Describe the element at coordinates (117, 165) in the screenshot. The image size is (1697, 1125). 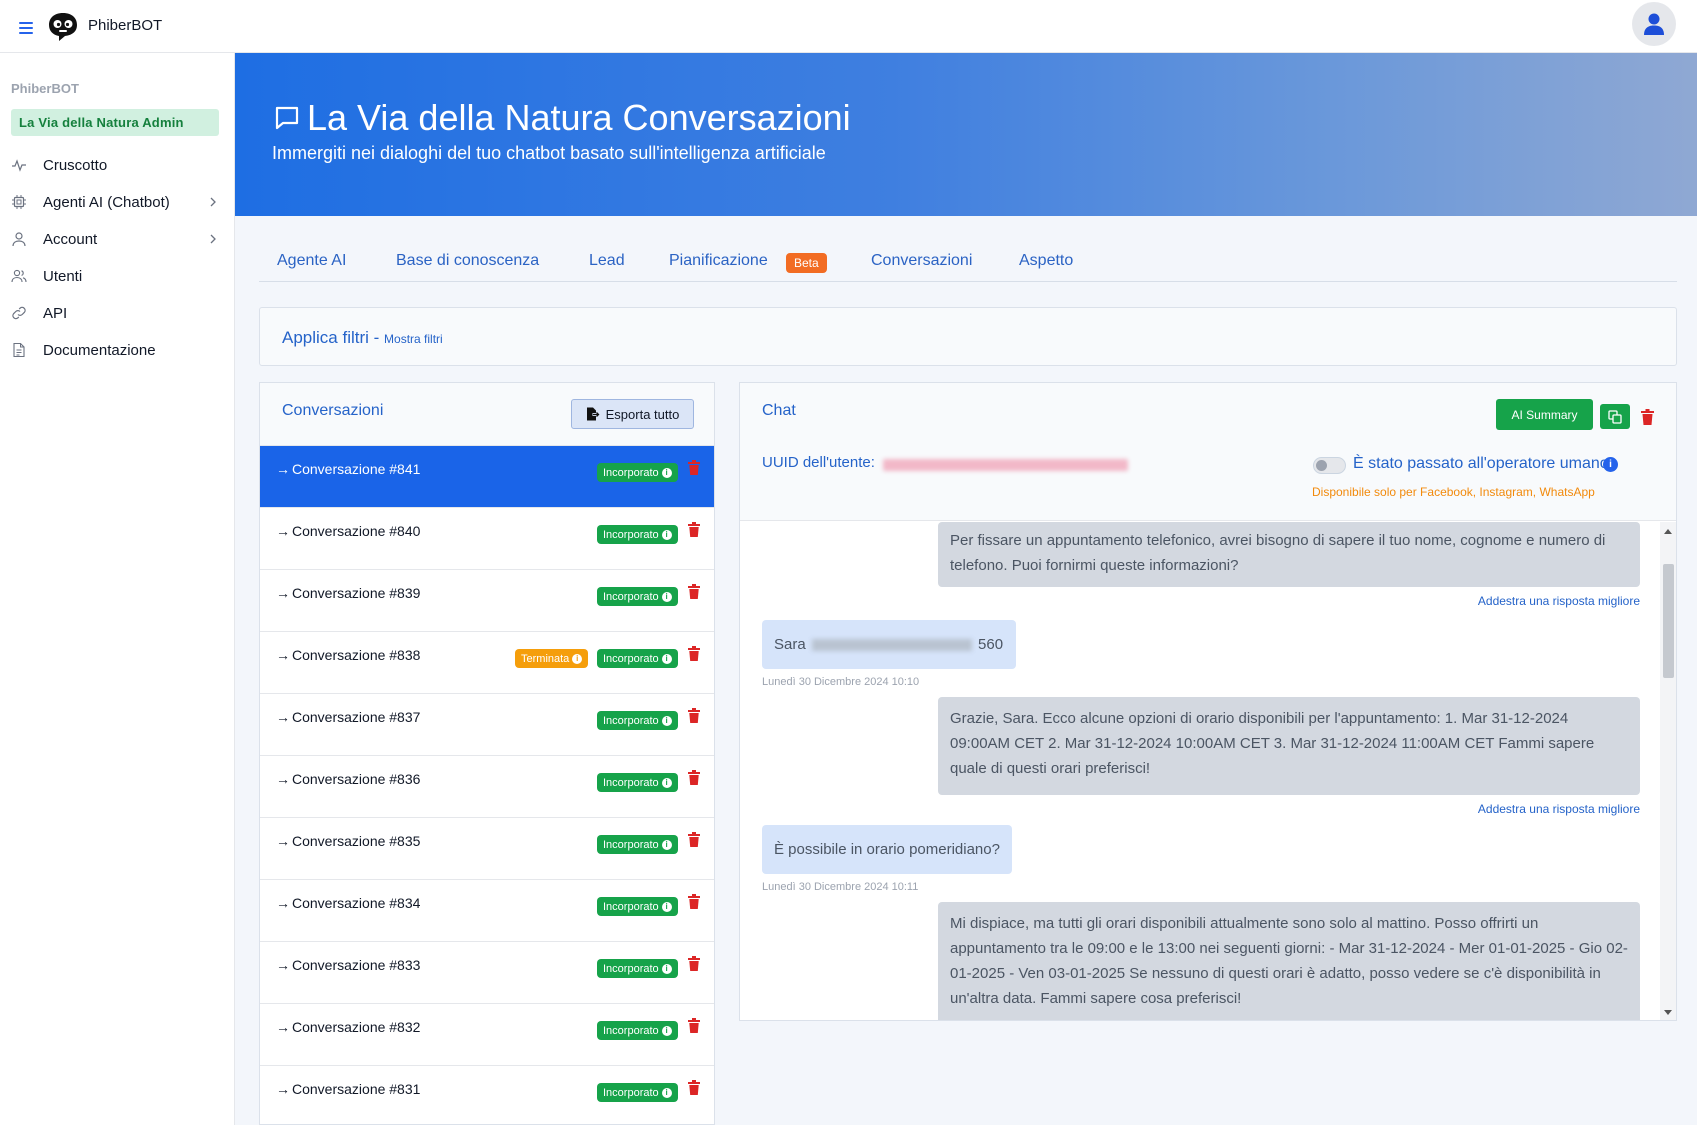
I see `sidebar-item-cruscotto: Cruscotto` at that location.